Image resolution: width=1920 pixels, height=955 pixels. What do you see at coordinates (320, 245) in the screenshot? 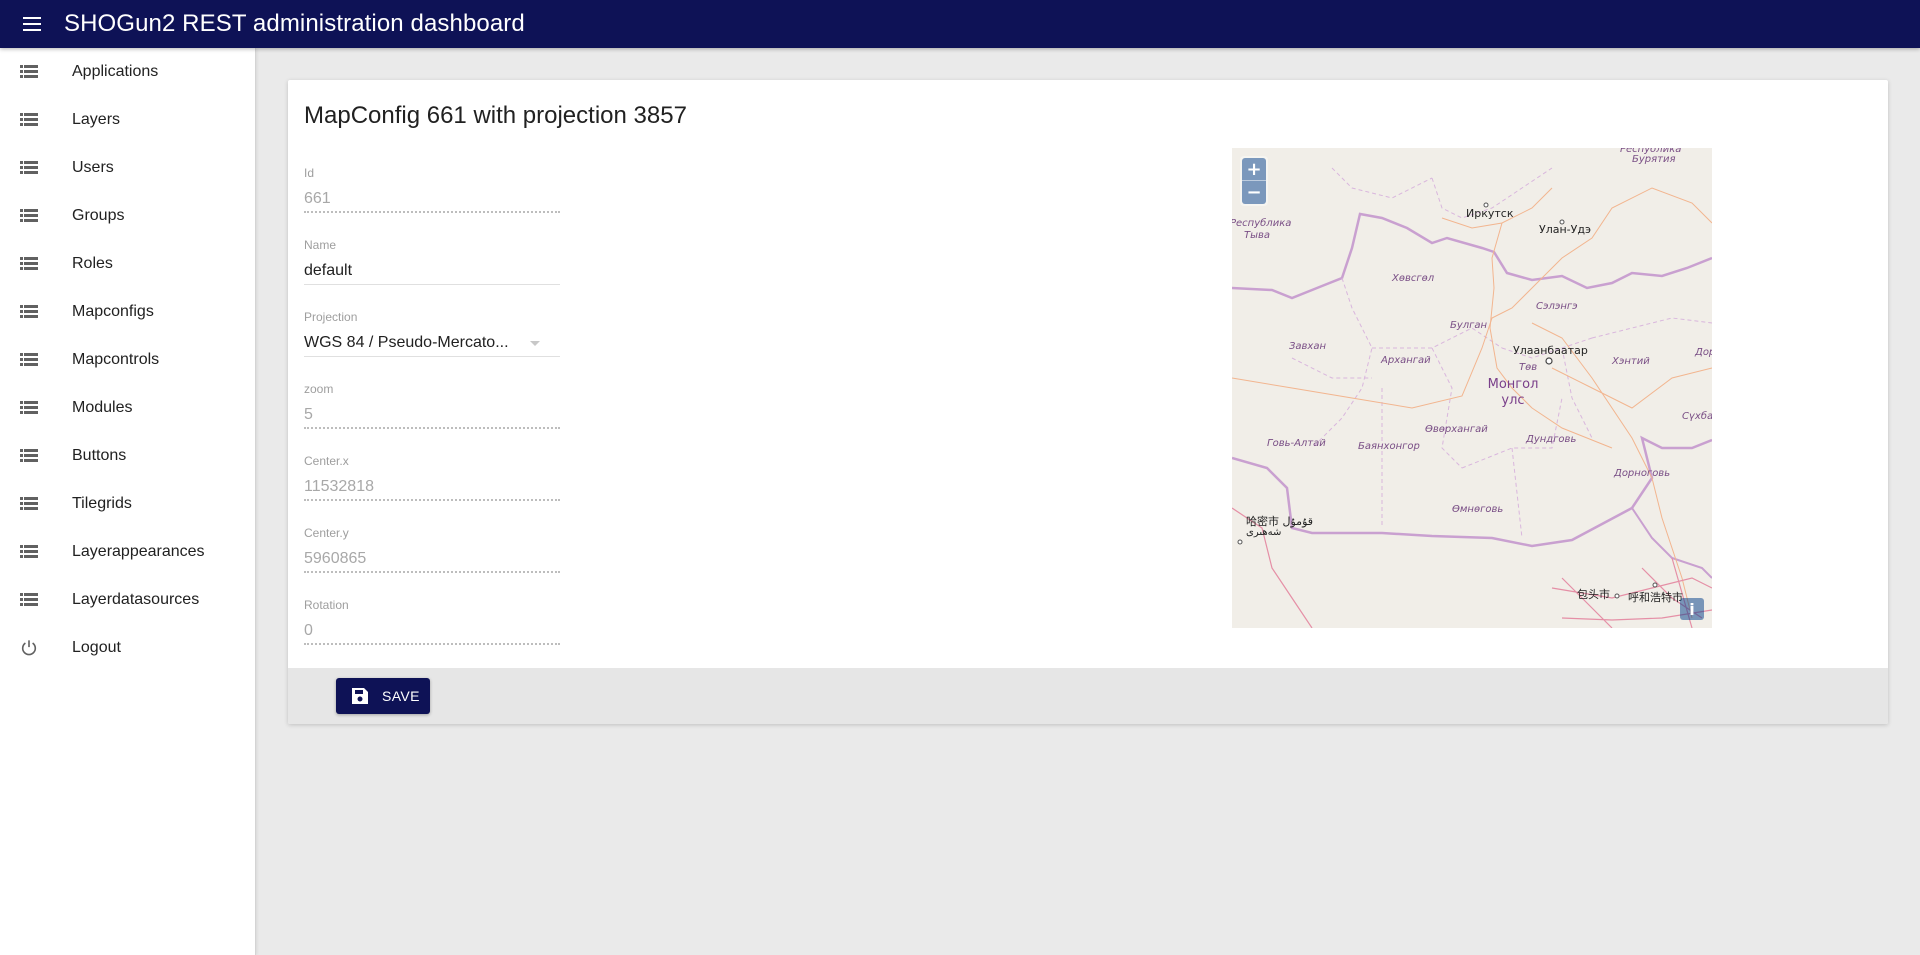
I see `name-label: Name` at bounding box center [320, 245].